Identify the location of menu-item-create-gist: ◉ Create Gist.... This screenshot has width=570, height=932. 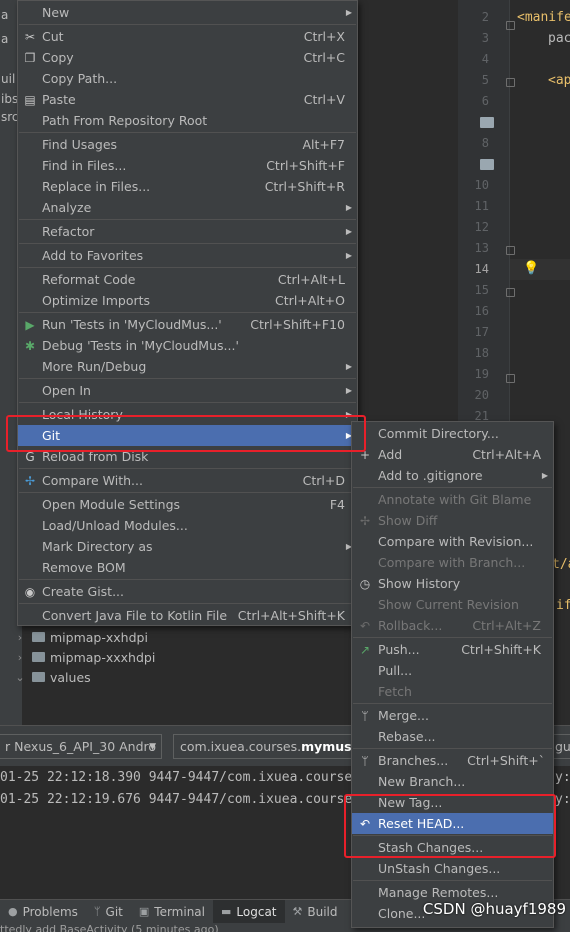
(187, 591).